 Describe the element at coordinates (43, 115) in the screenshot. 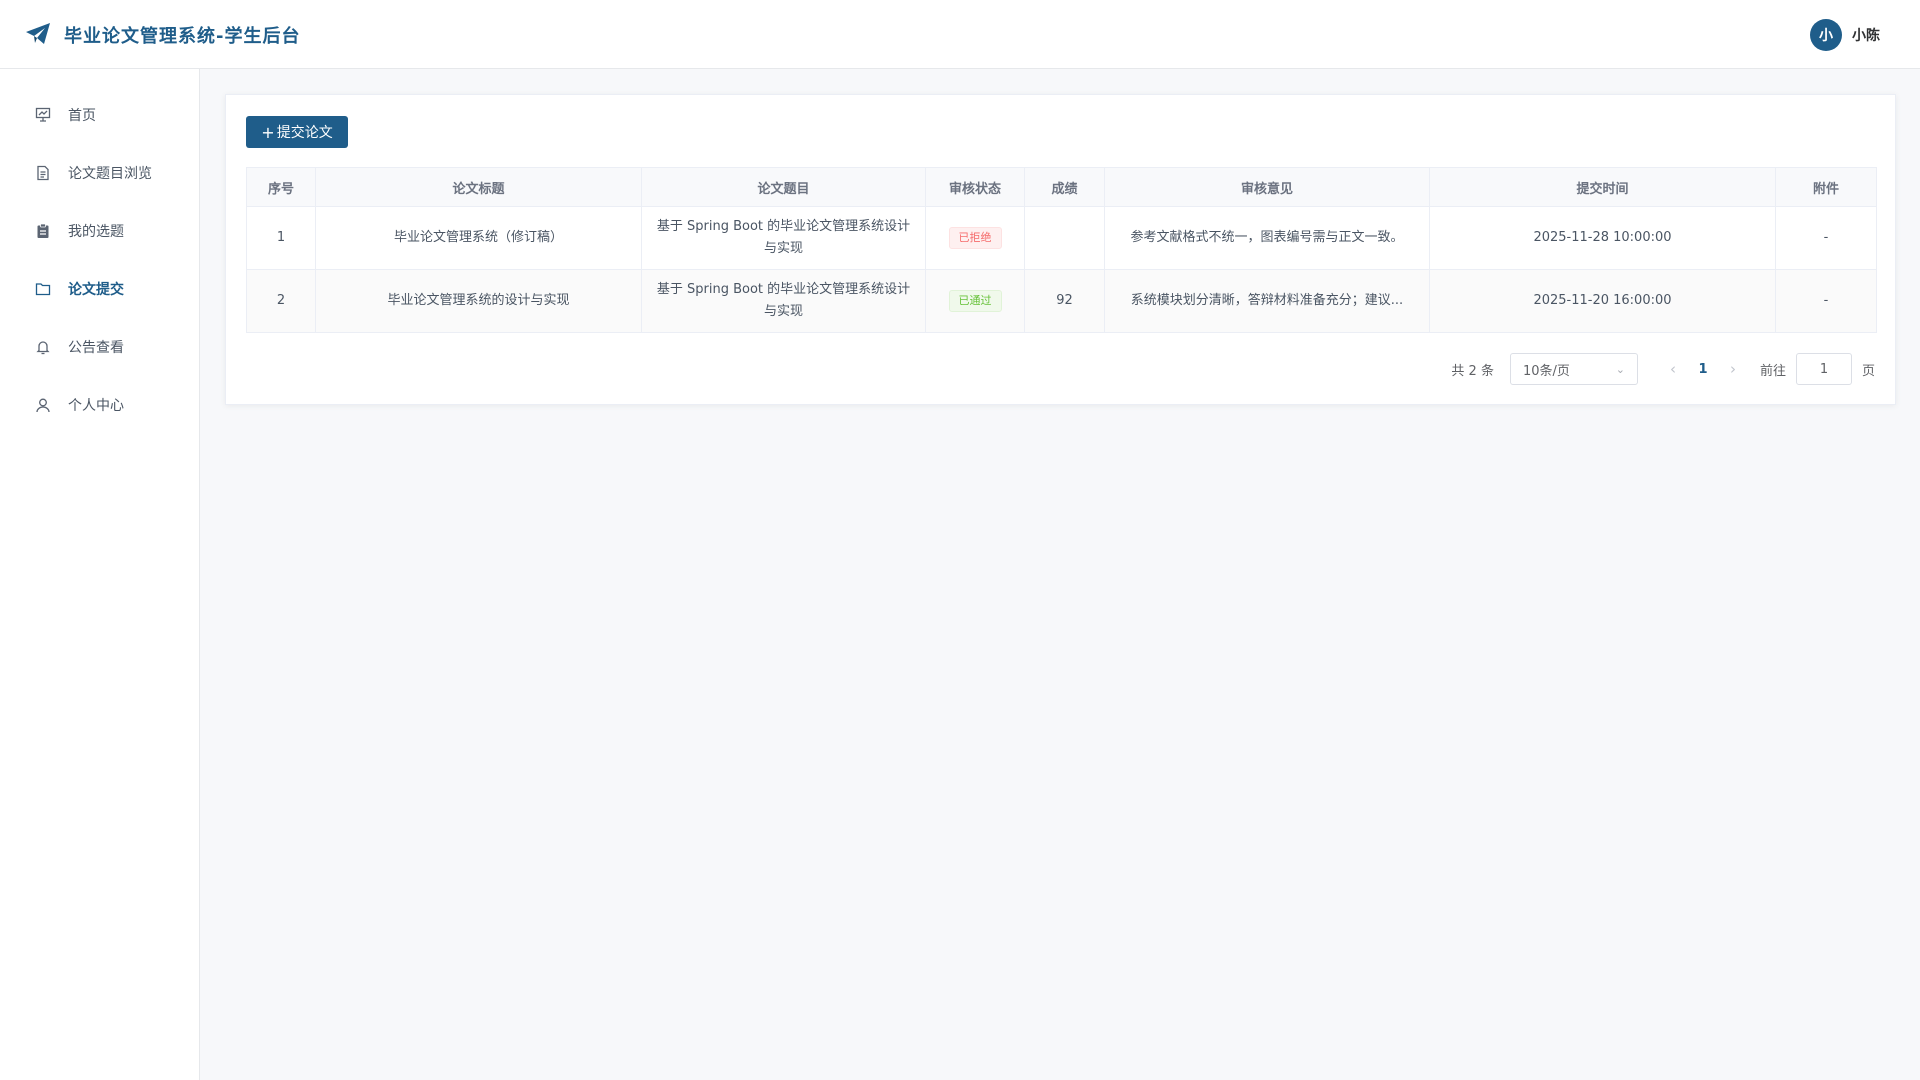

I see `presentation-icon` at that location.